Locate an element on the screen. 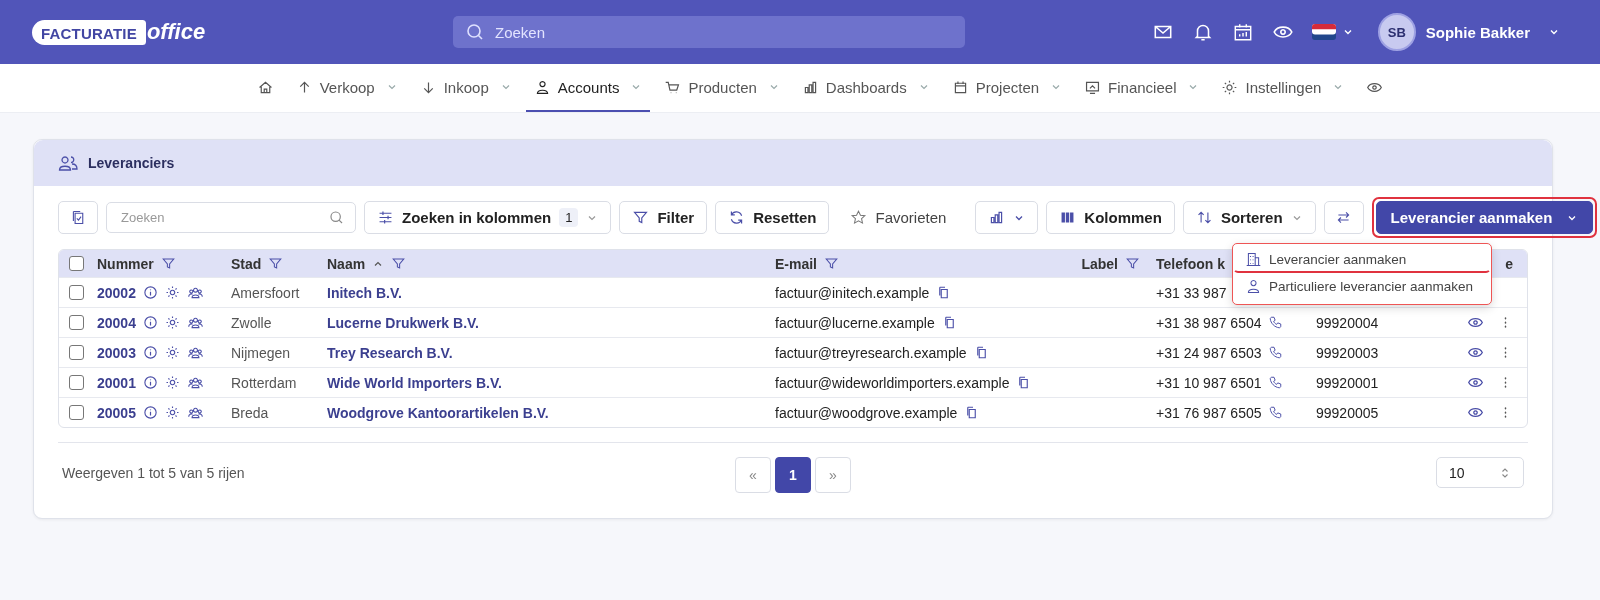 The width and height of the screenshot is (1600, 600). page-button: 1 is located at coordinates (793, 475).